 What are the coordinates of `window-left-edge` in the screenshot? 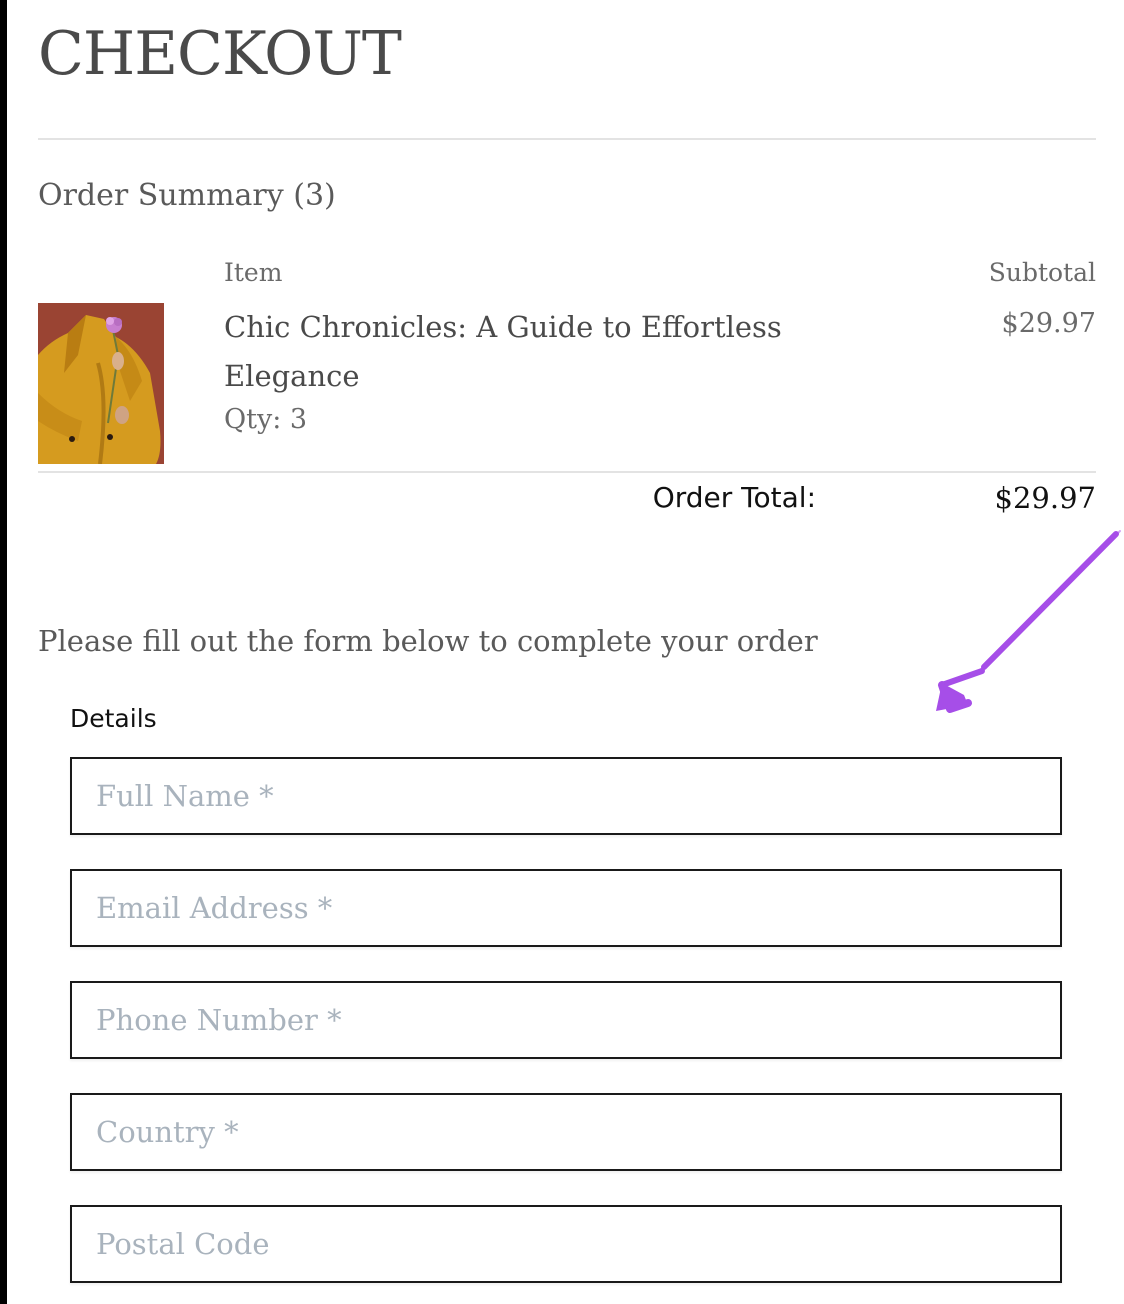 It's located at (3, 652).